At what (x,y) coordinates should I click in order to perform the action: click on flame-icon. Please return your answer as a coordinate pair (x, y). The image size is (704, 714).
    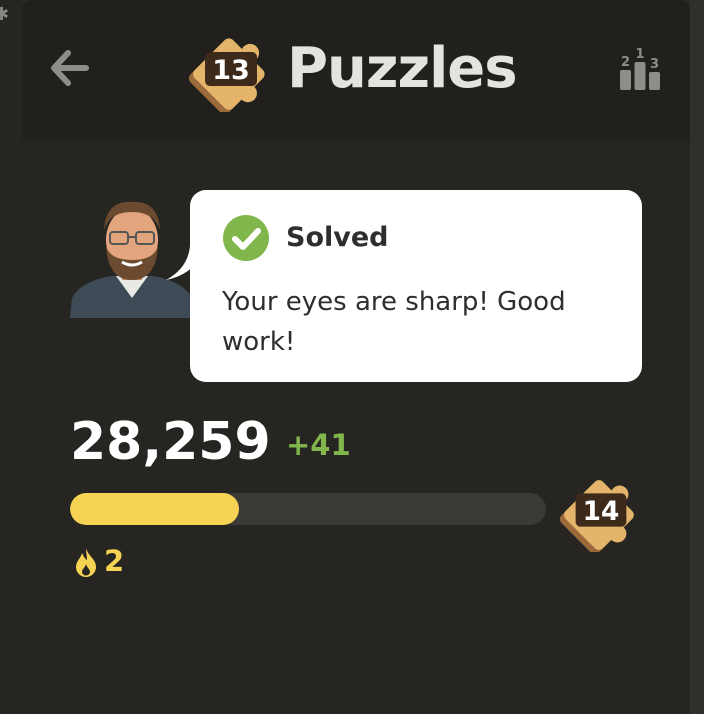
    Looking at the image, I should click on (86, 562).